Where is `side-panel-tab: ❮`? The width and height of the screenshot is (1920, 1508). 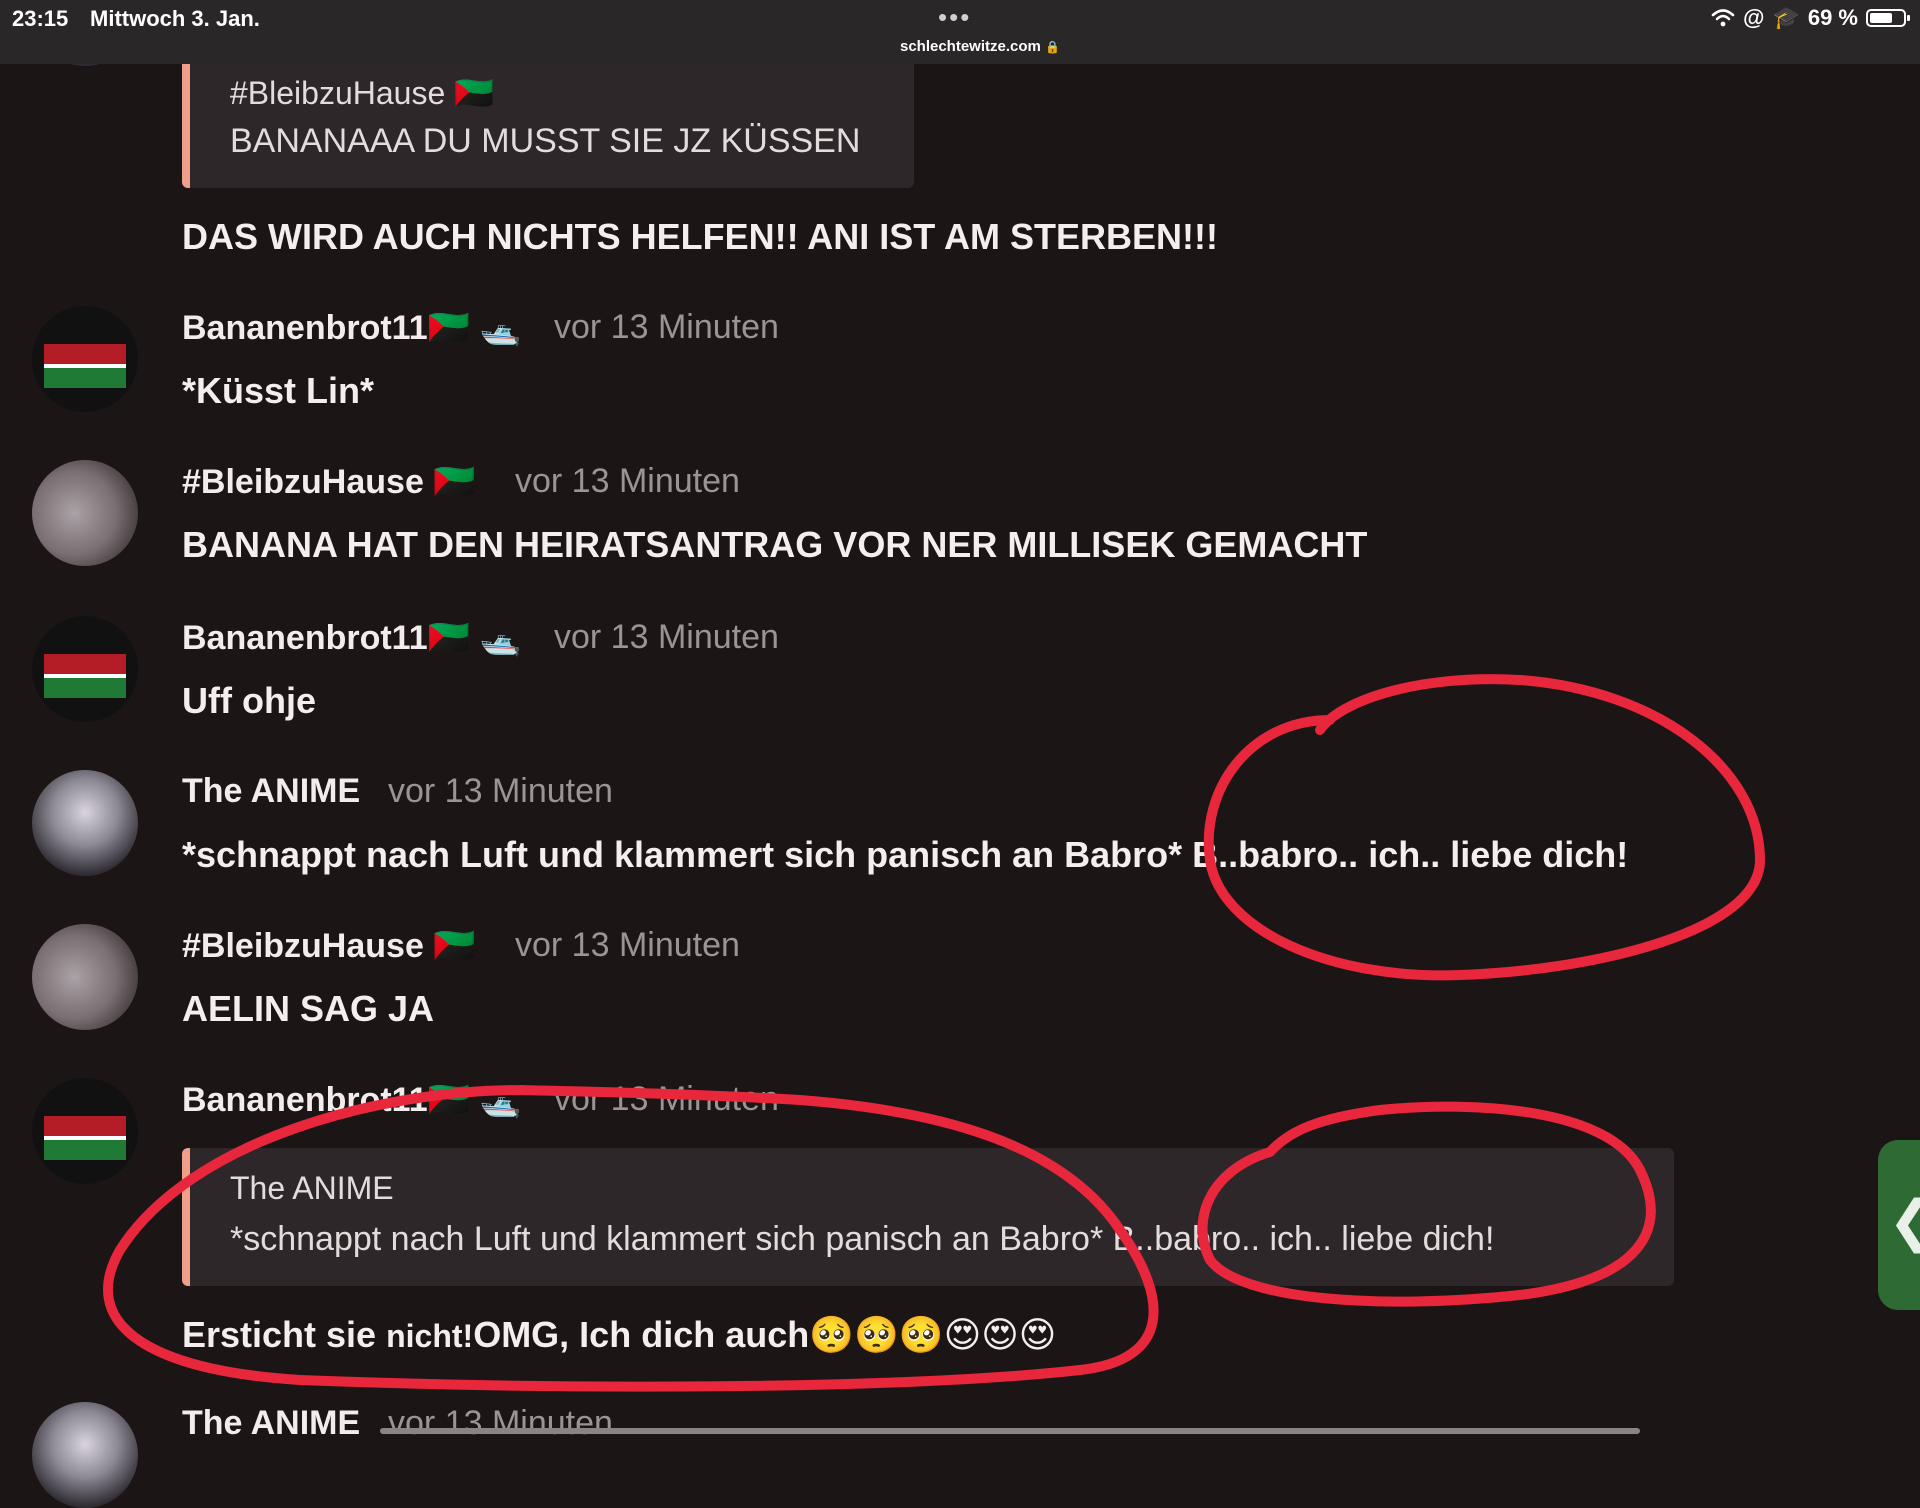
side-panel-tab: ❮ is located at coordinates (1899, 1225).